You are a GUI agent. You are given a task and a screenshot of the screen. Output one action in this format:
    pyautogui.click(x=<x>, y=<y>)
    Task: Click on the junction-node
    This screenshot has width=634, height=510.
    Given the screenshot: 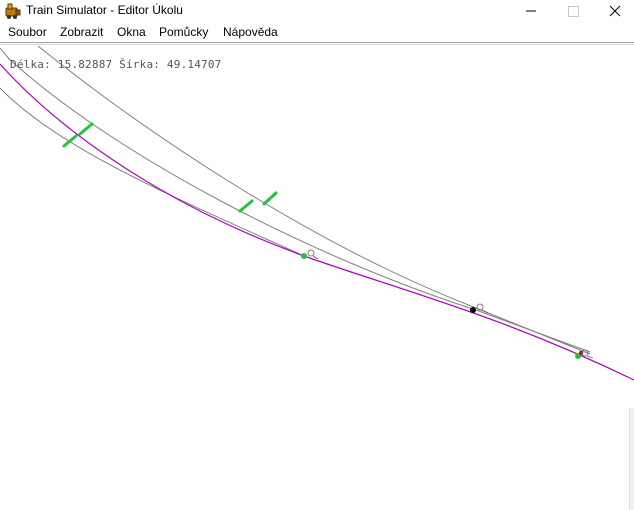 What is the action you would take?
    pyautogui.click(x=479, y=308)
    